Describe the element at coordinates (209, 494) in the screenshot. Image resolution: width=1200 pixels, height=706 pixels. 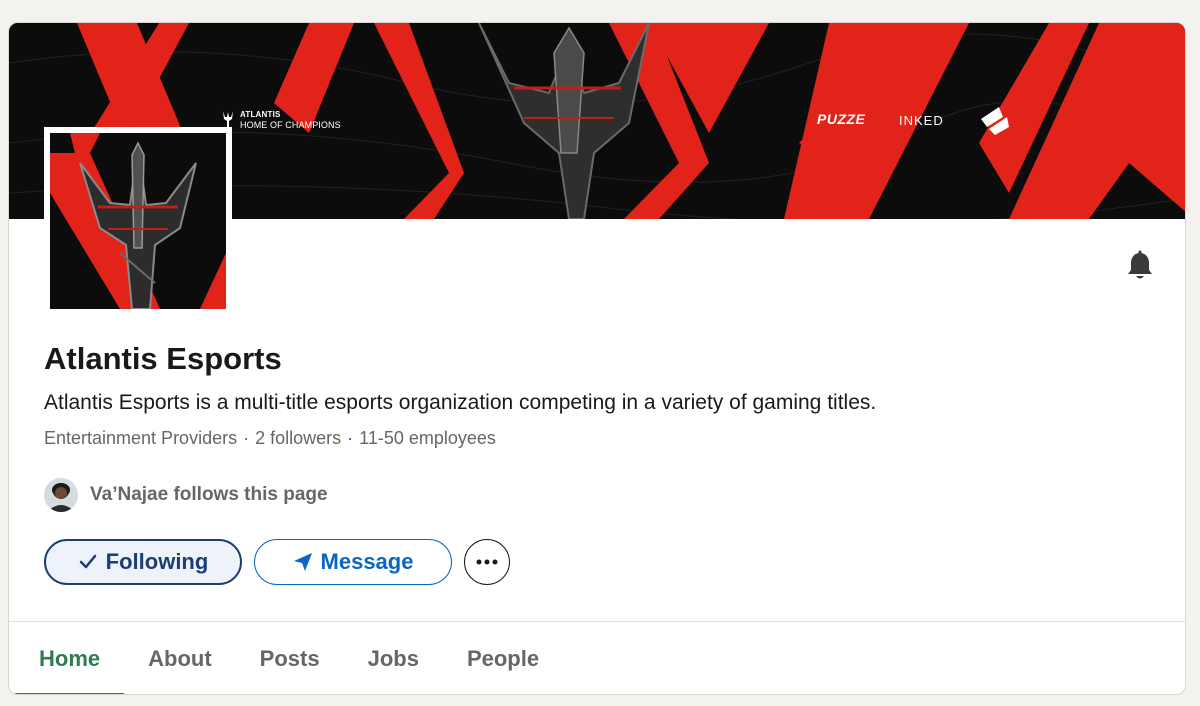
I see `connection-follows-text: Va’Najae follows this page` at that location.